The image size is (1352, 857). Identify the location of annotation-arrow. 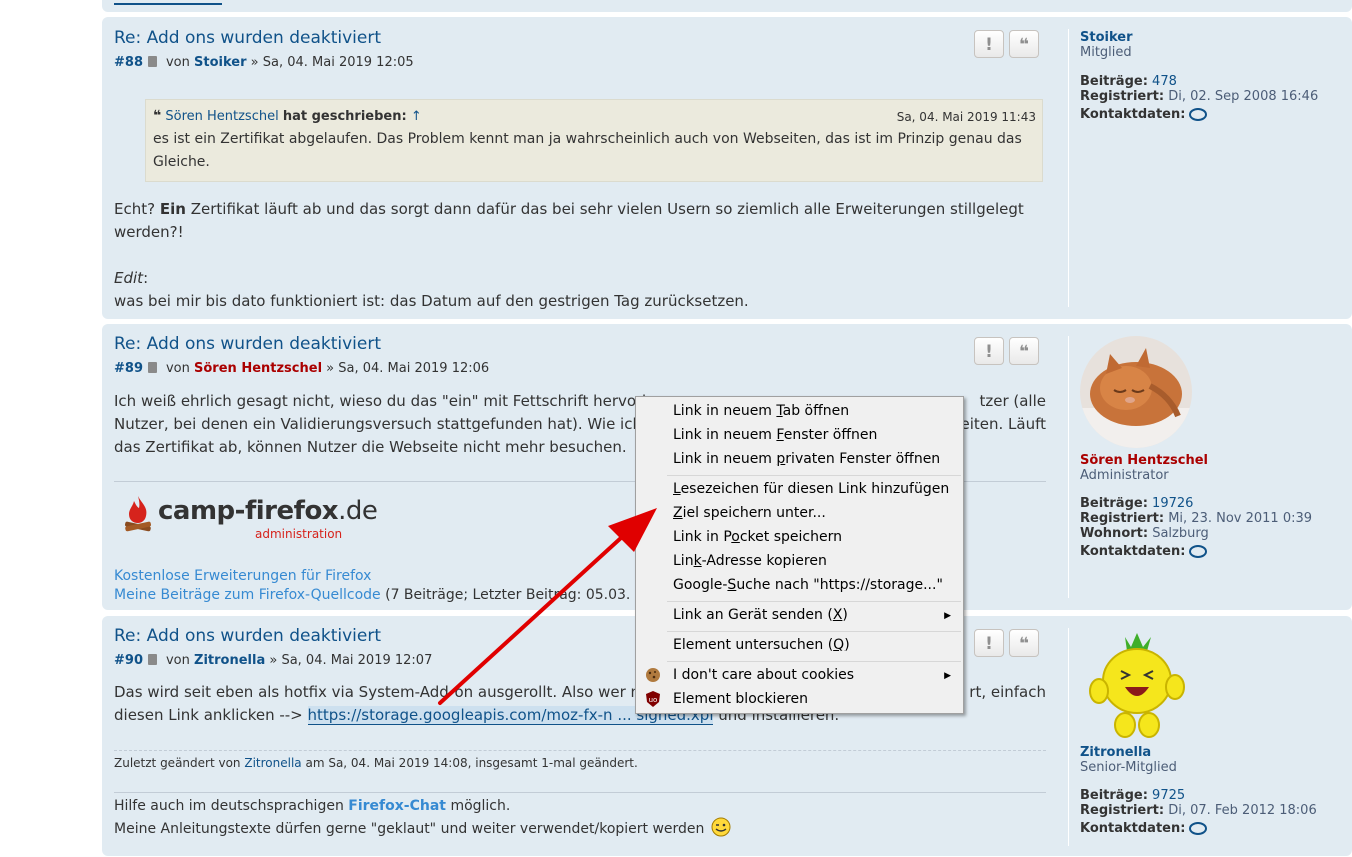
(547, 606).